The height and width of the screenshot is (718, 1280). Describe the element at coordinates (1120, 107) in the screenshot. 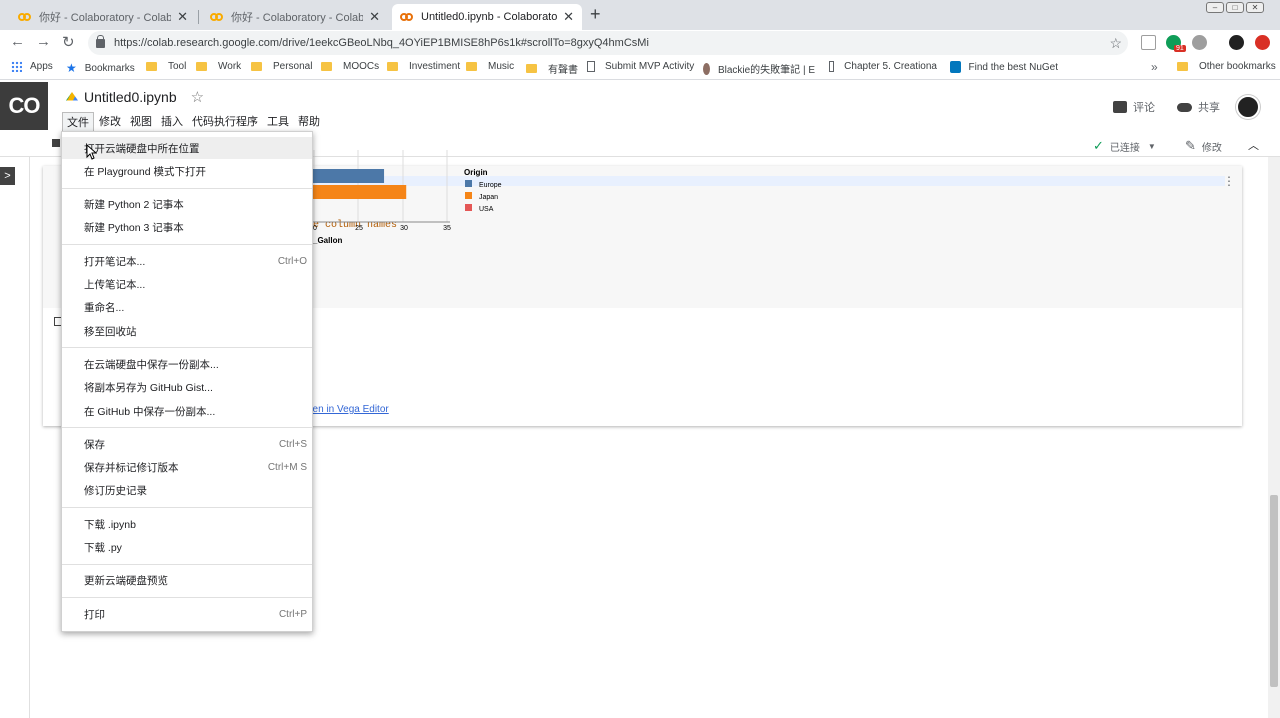

I see `comment-icon` at that location.